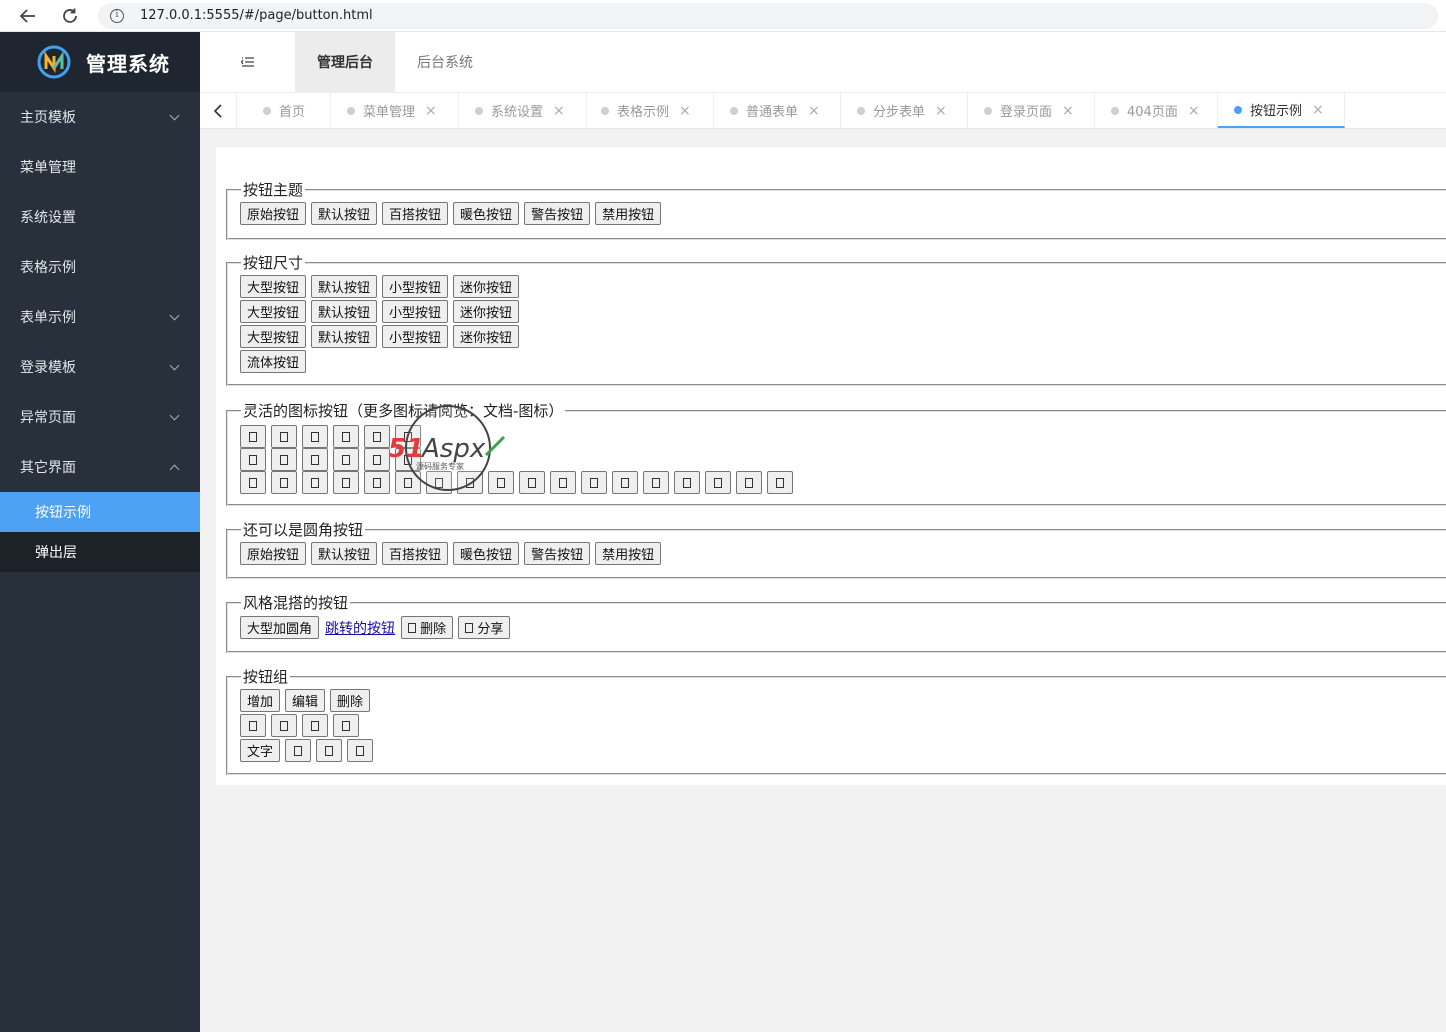  Describe the element at coordinates (100, 317) in the screenshot. I see `sidebar-item-form-examples: 表单示例` at that location.